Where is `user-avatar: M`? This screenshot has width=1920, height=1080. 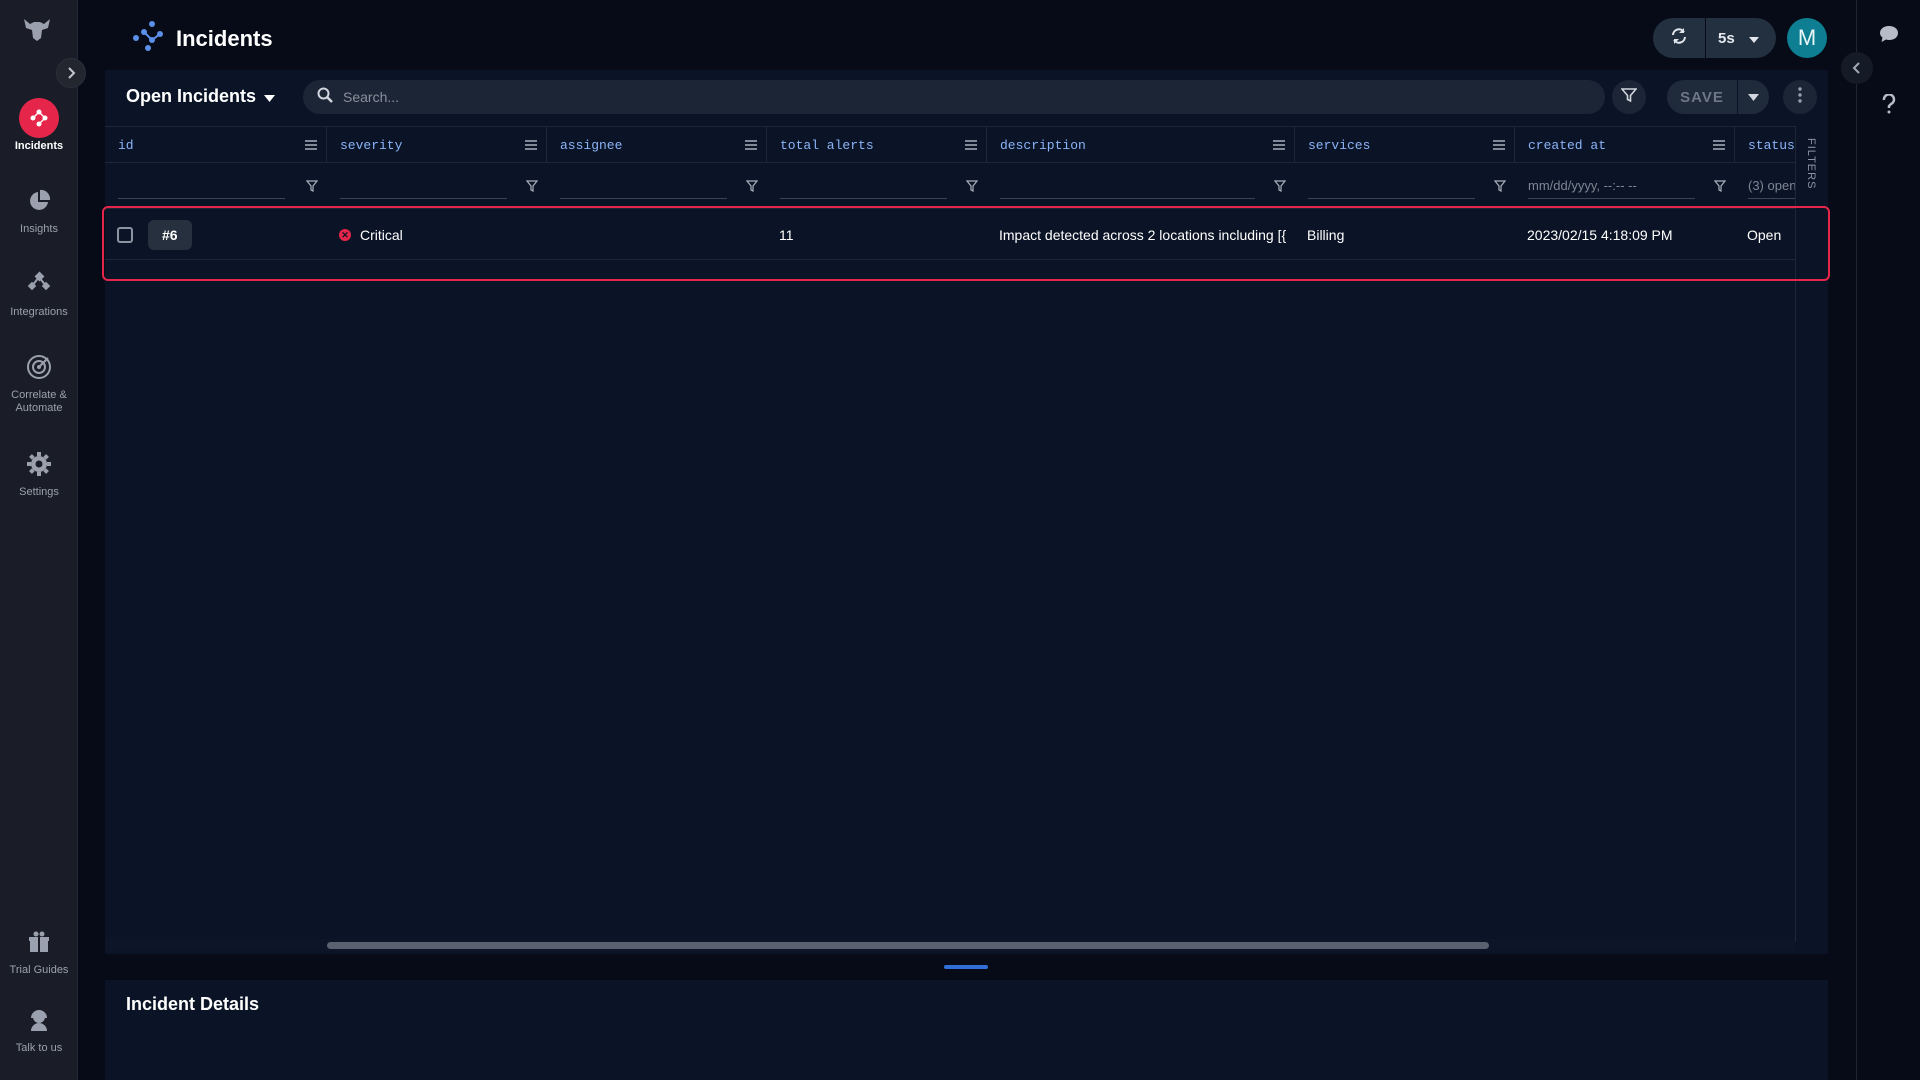
user-avatar: M is located at coordinates (1807, 38).